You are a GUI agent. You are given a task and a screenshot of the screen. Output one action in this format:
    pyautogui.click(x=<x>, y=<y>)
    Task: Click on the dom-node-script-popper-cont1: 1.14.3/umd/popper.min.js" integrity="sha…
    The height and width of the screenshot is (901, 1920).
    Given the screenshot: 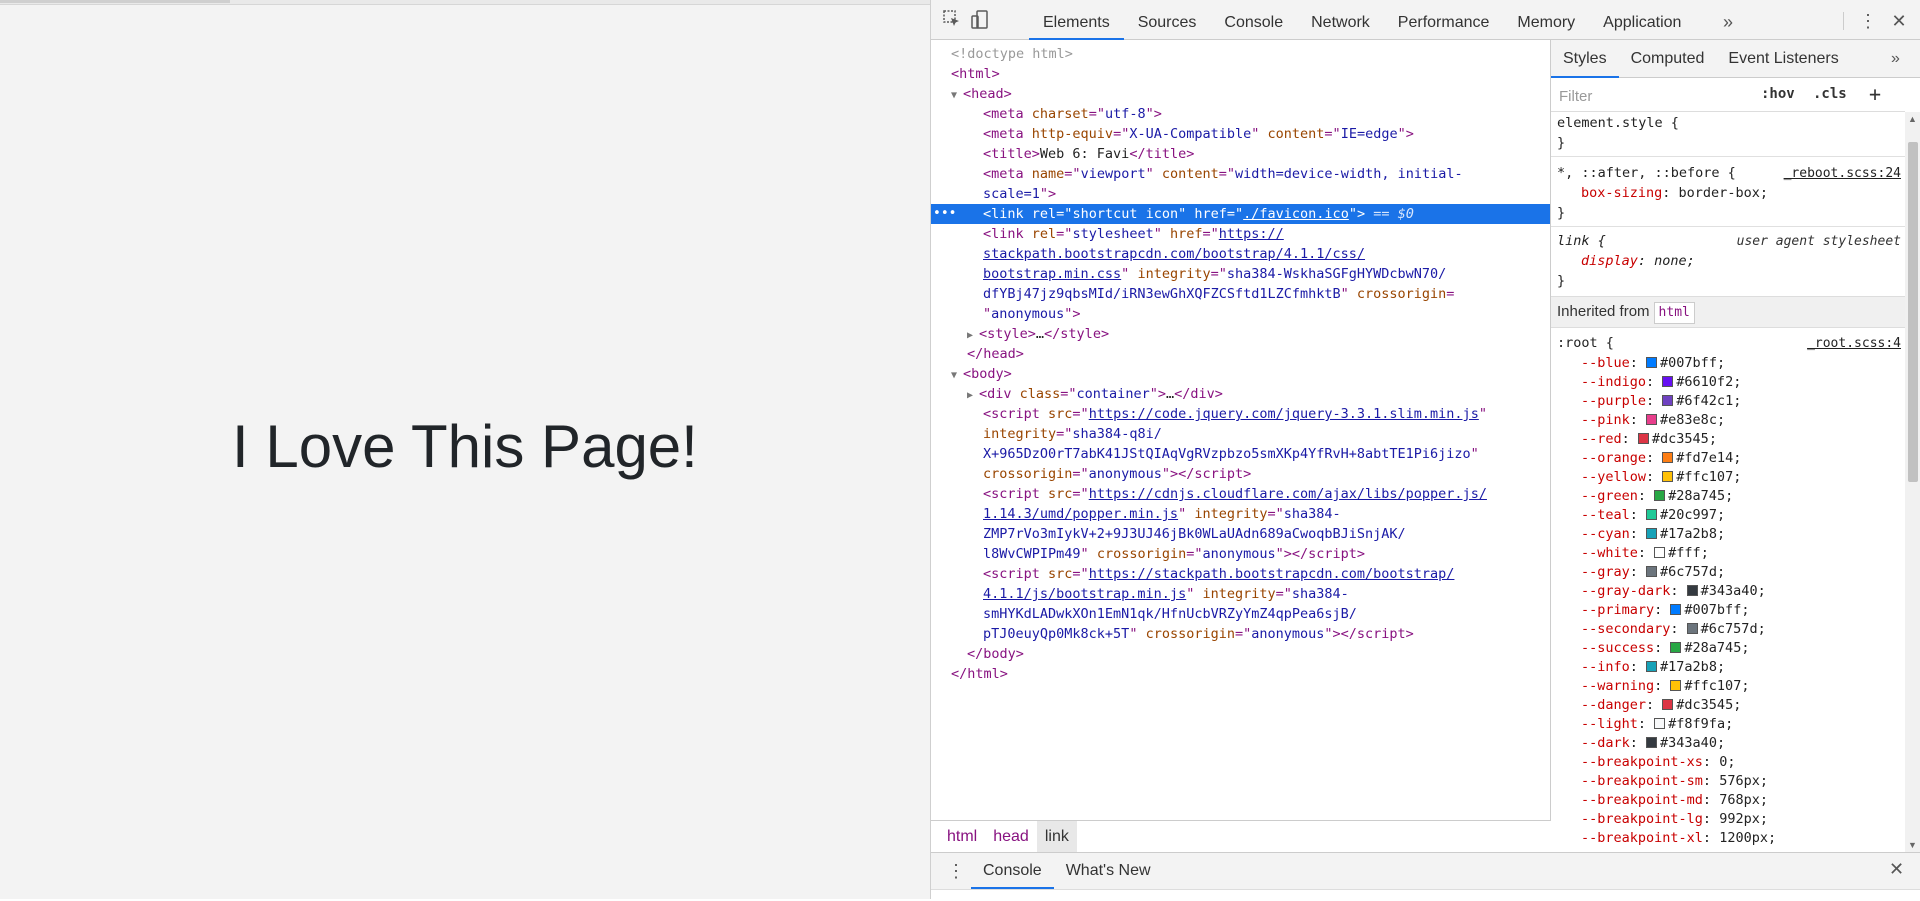 What is the action you would take?
    pyautogui.click(x=1240, y=514)
    